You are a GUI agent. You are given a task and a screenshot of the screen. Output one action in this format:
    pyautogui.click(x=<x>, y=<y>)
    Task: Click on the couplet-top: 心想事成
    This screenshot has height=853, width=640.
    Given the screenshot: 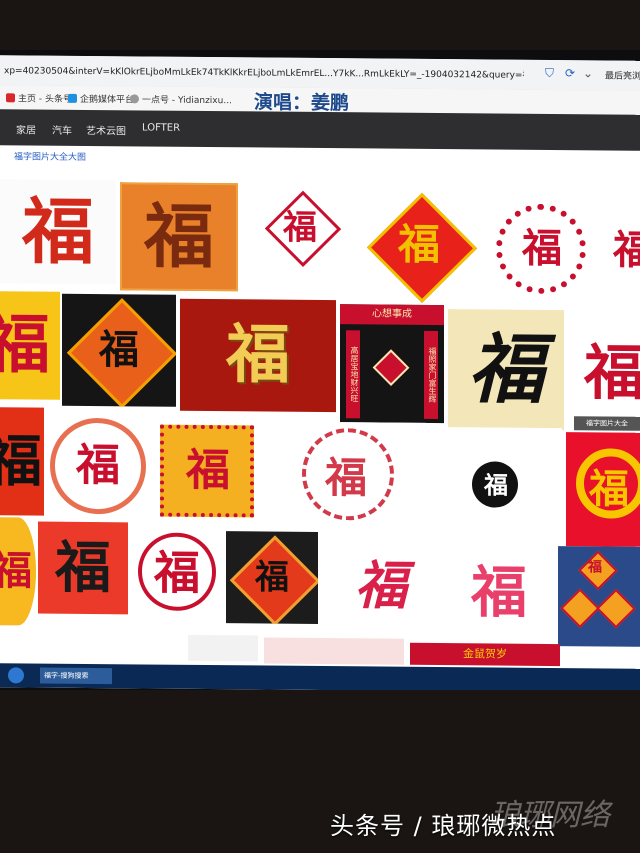 What is the action you would take?
    pyautogui.click(x=392, y=315)
    